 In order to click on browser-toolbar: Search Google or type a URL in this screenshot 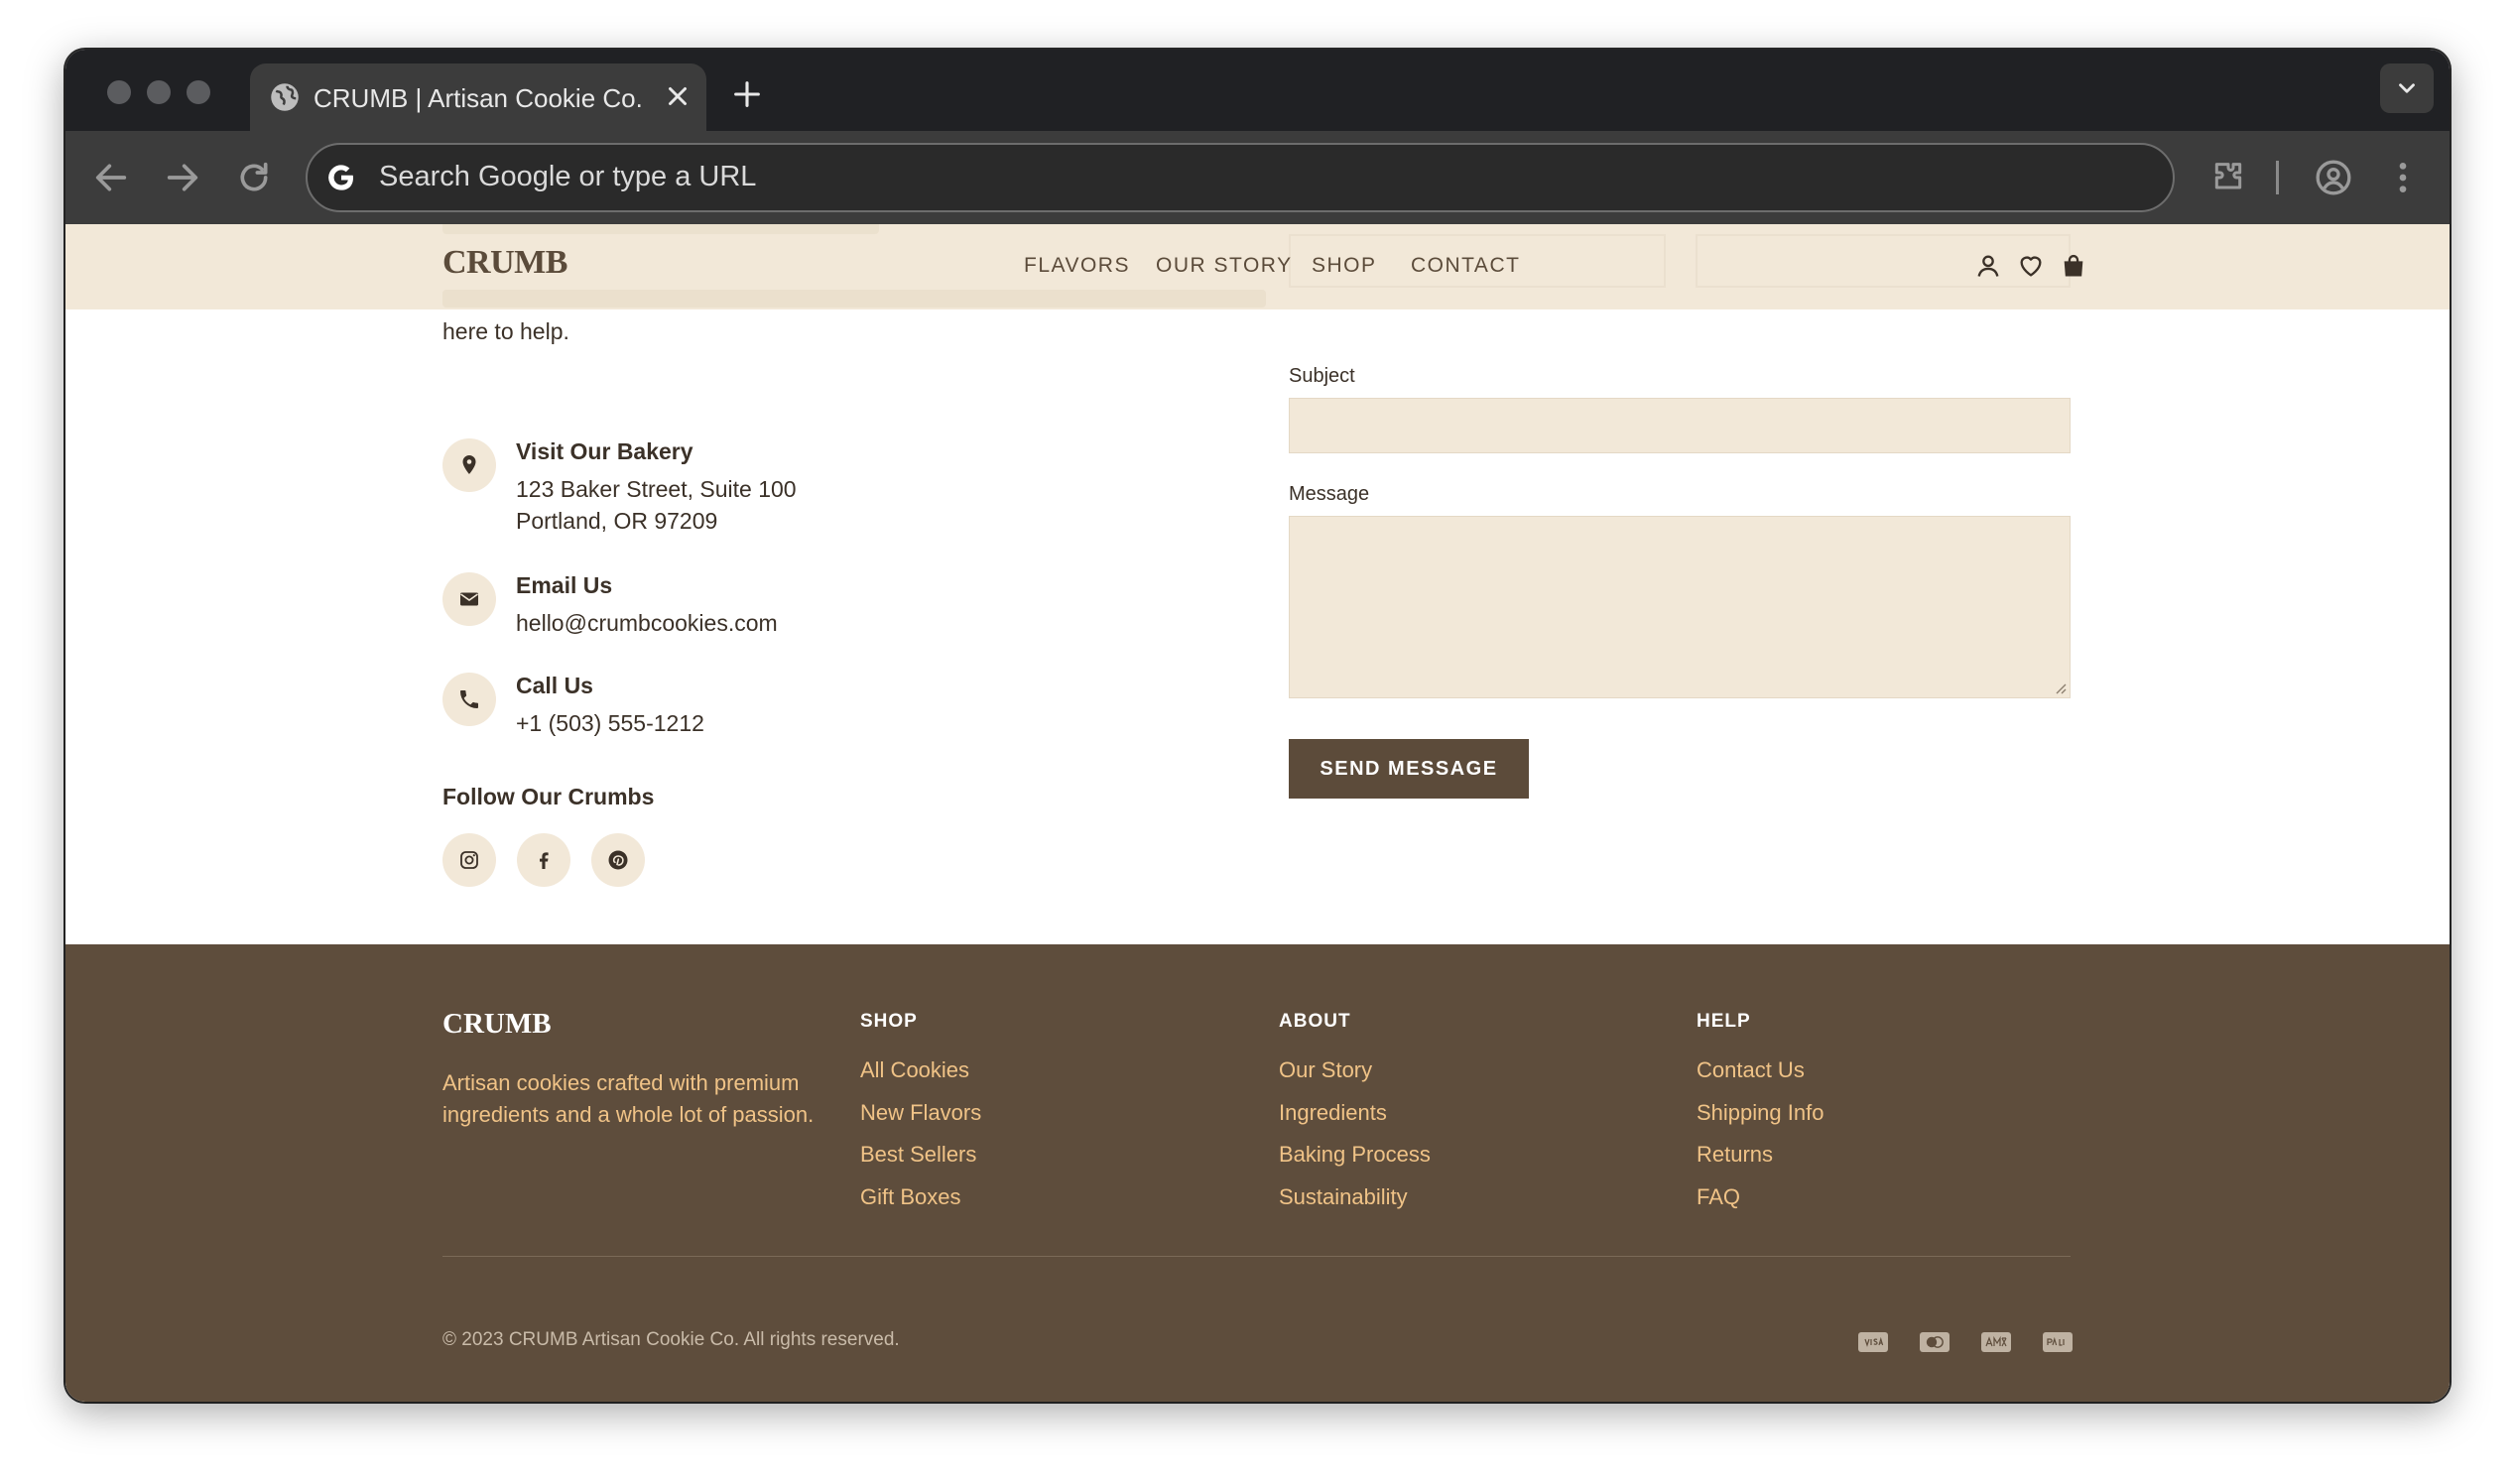, I will do `click(1257, 177)`.